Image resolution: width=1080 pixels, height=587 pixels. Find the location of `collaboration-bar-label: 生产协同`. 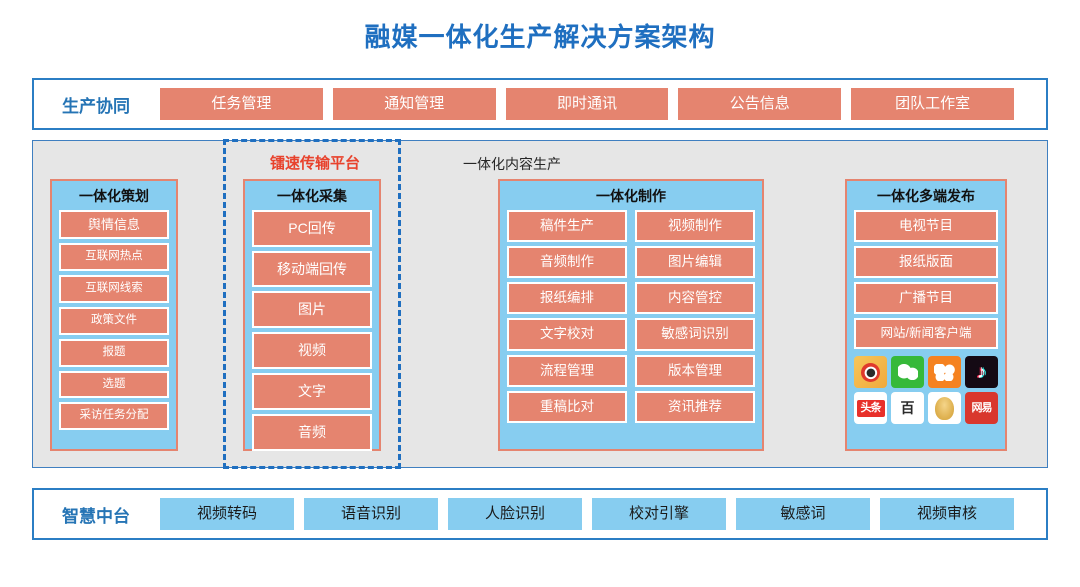

collaboration-bar-label: 生产协同 is located at coordinates (96, 106).